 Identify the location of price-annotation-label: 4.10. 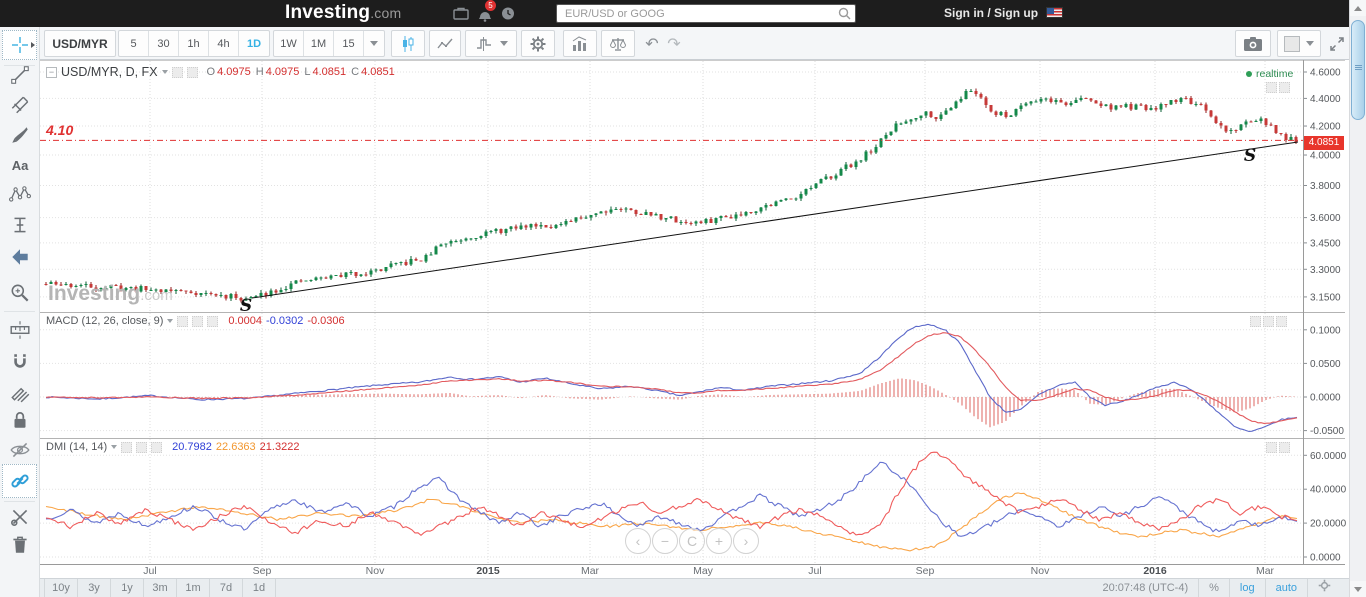
(59, 130).